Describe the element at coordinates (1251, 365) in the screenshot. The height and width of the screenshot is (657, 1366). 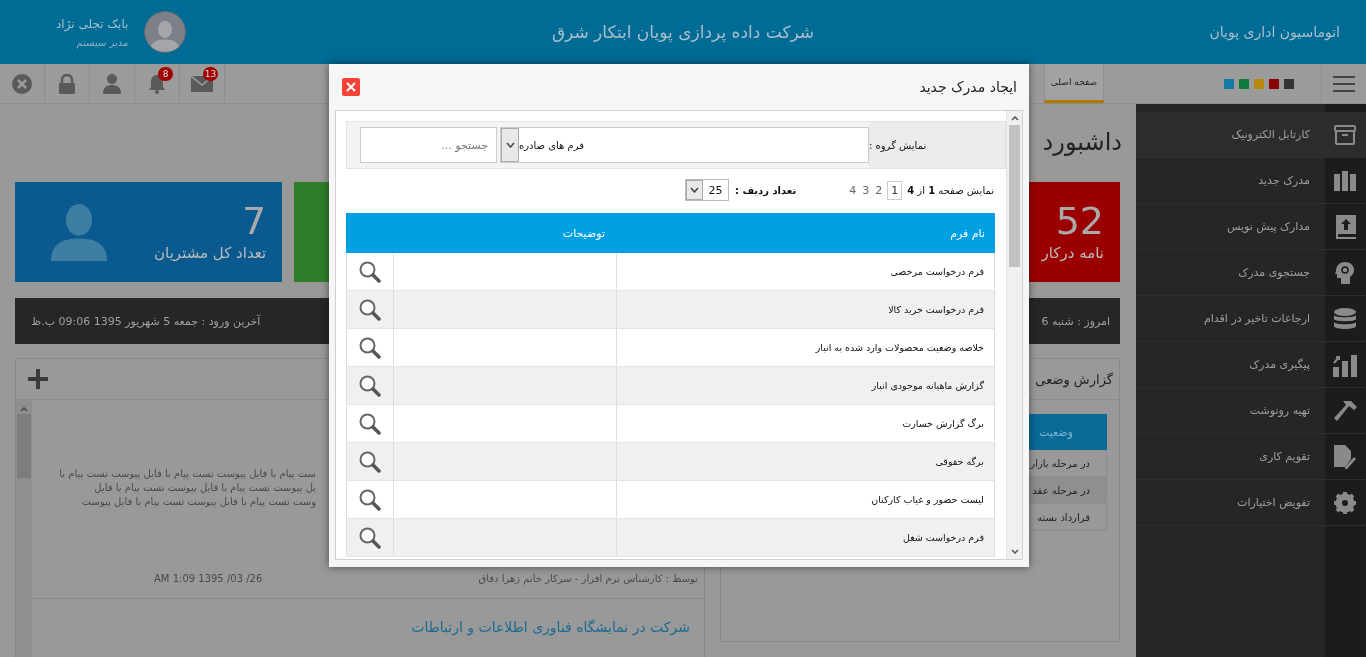
I see `sidebar-item: پیگیری مدرک` at that location.